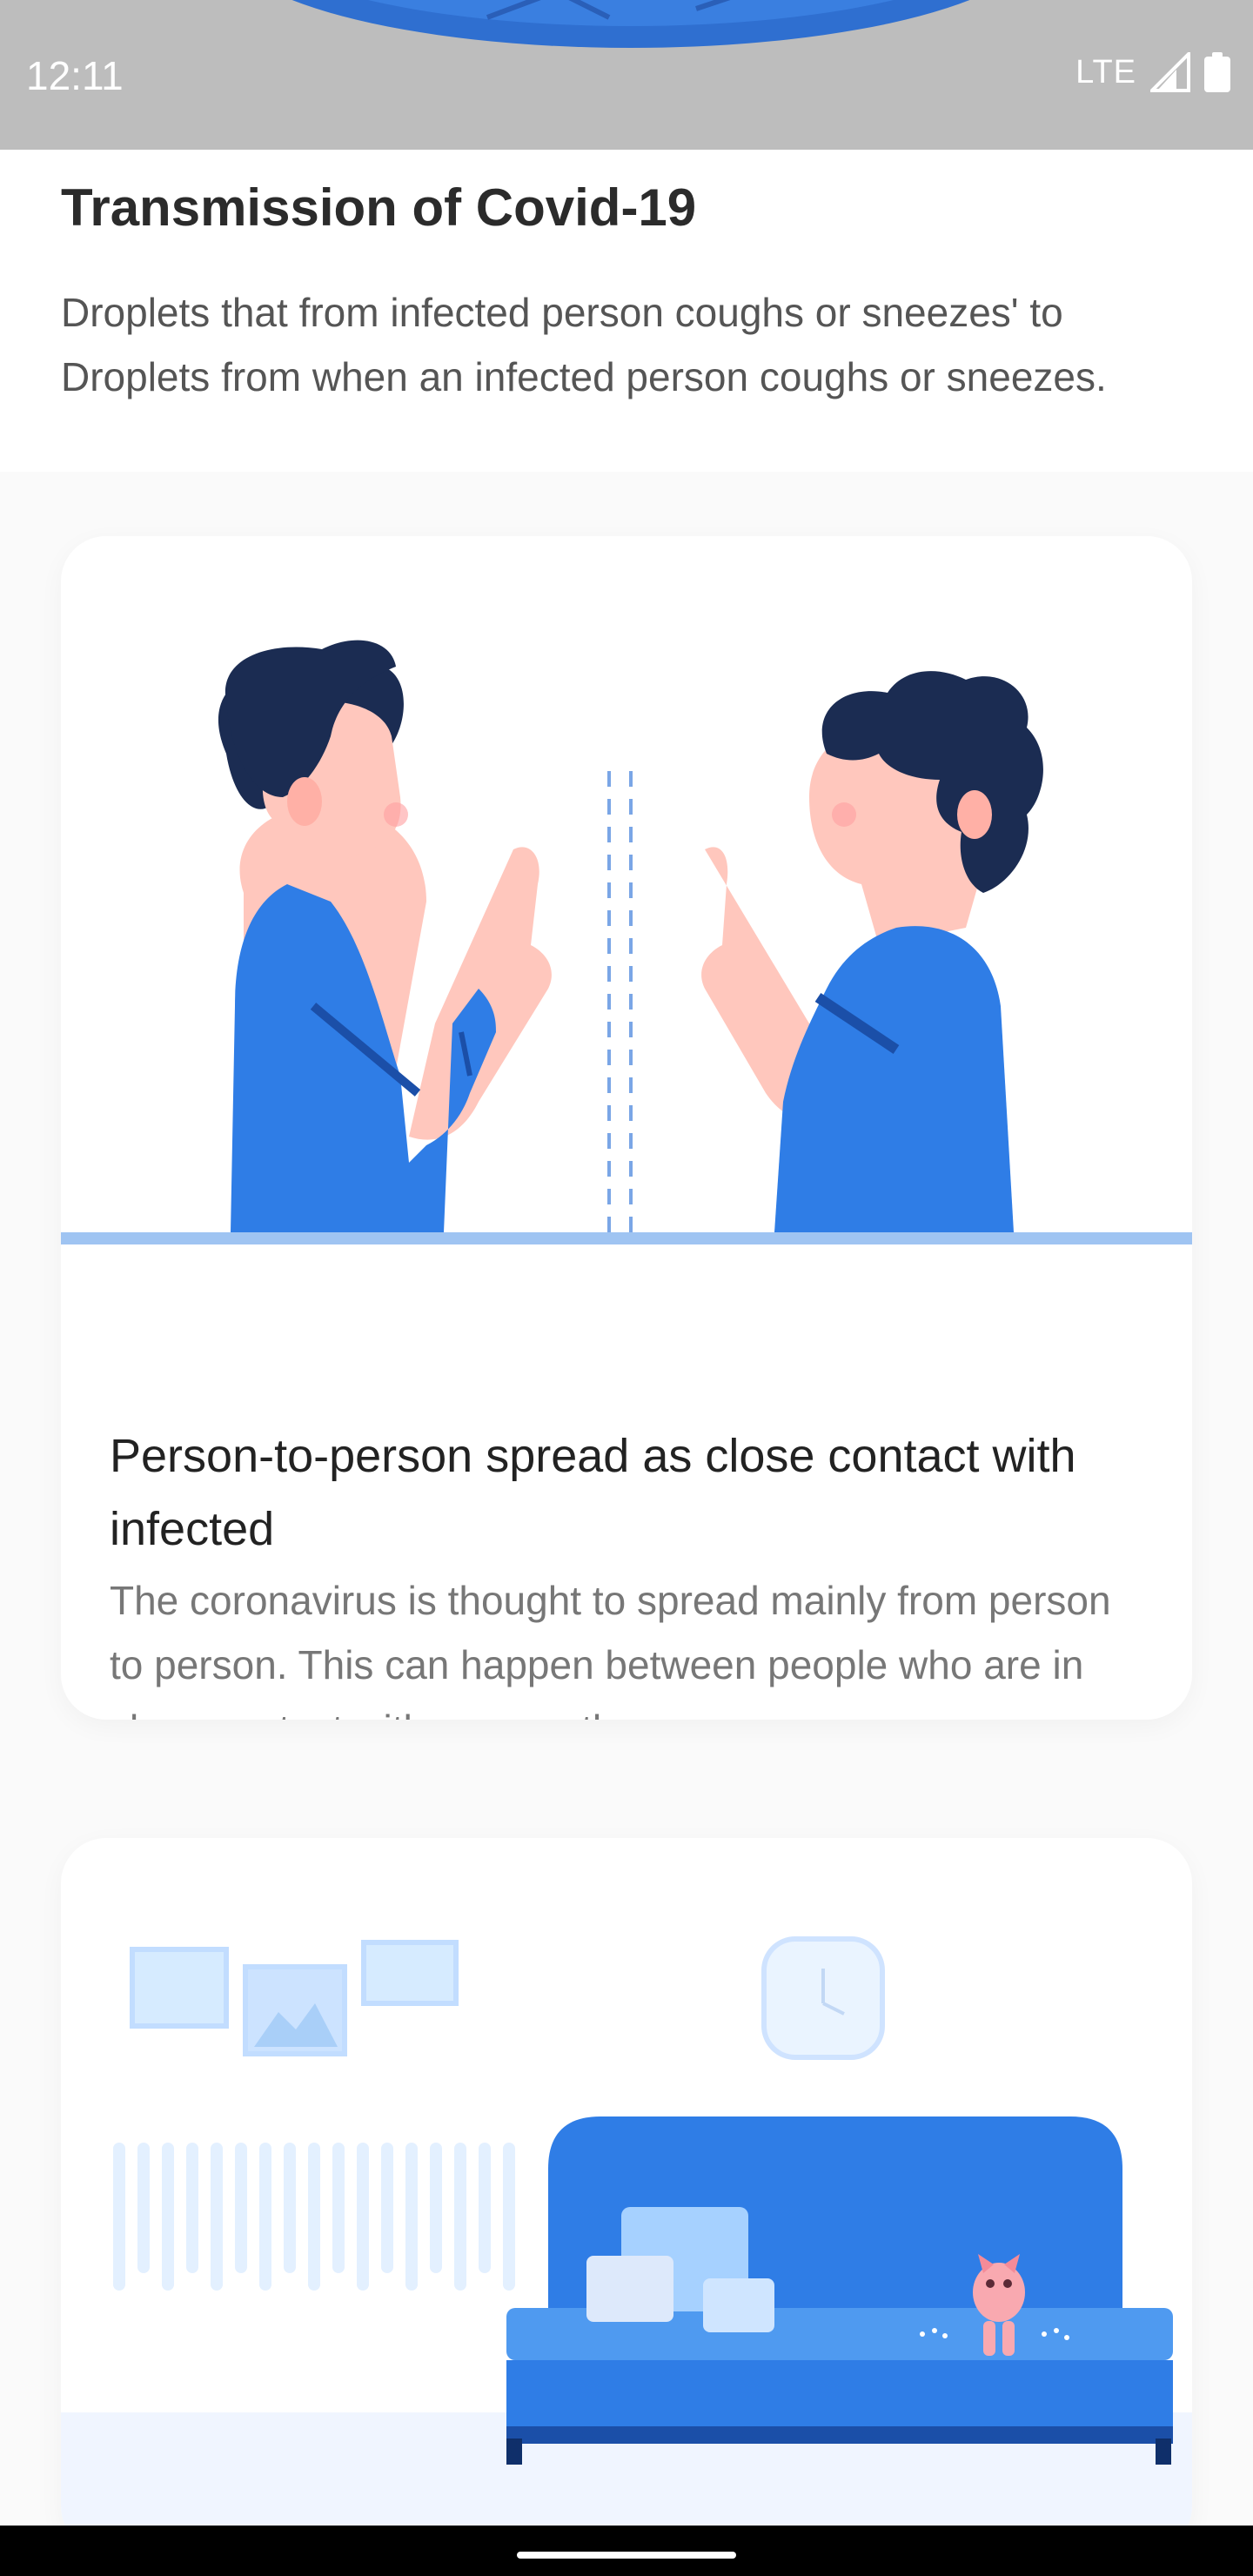  What do you see at coordinates (626, 75) in the screenshot?
I see `status-bar: 12:11 LTE` at bounding box center [626, 75].